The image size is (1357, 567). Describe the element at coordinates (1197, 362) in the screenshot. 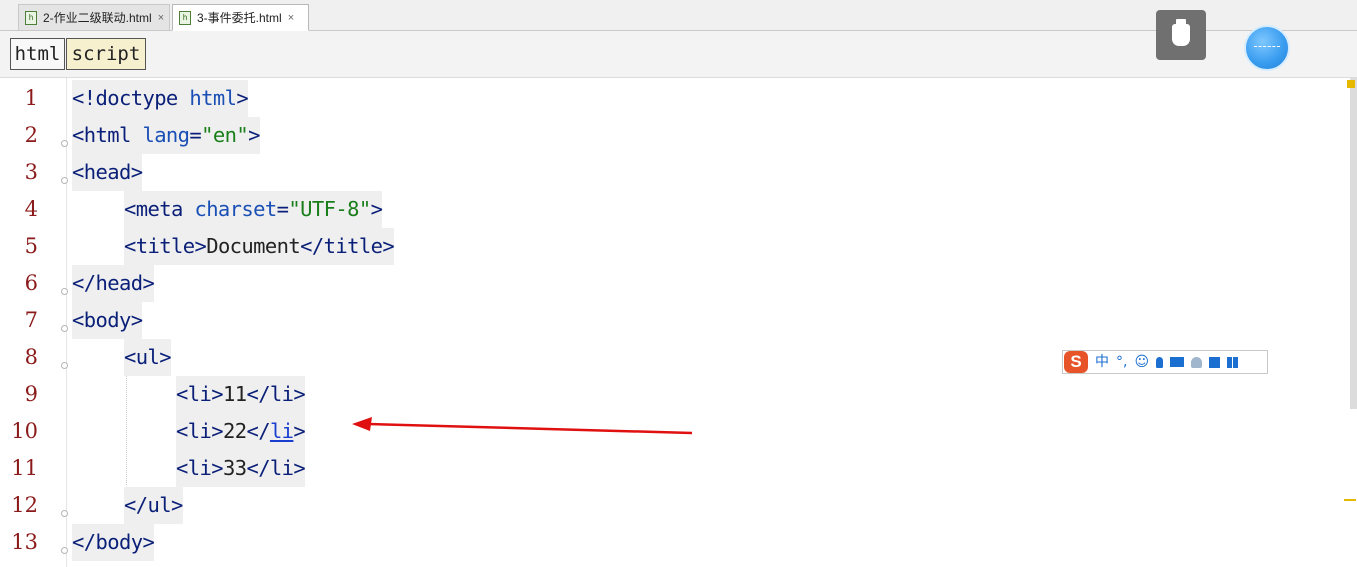

I see `user-icon` at that location.